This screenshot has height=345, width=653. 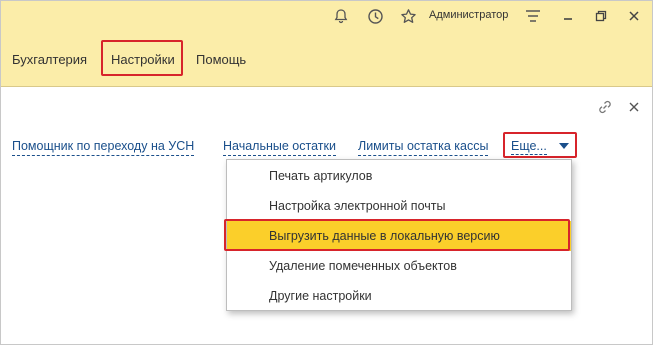 I want to click on usn-transition-assistant-link: Помощник по переходу на УСН, so click(x=103, y=147).